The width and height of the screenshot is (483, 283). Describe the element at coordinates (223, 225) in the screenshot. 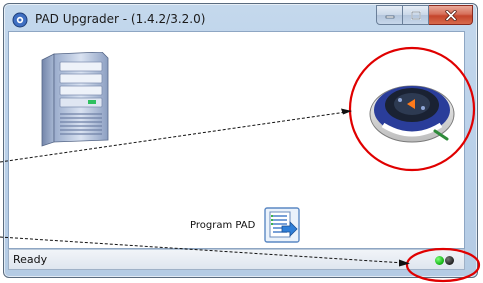

I see `program-pad-label: Program PAD` at that location.